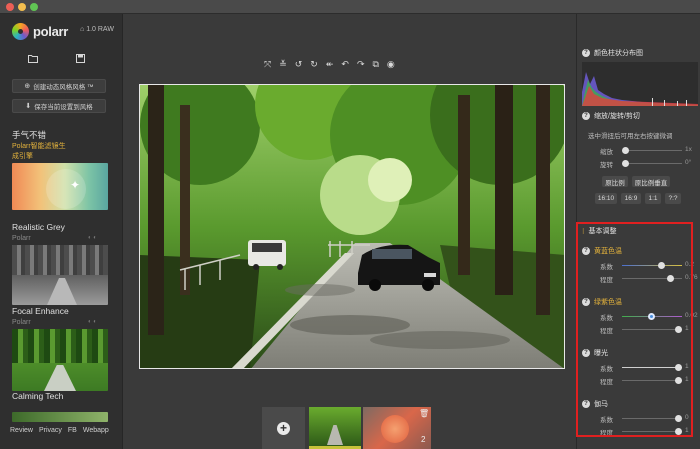 This screenshot has width=700, height=449. I want to click on edit-toolbar: ⤧ ≚ ↺ ↻ ↞ ↶ ↷ ⧉ ◉, so click(329, 64).